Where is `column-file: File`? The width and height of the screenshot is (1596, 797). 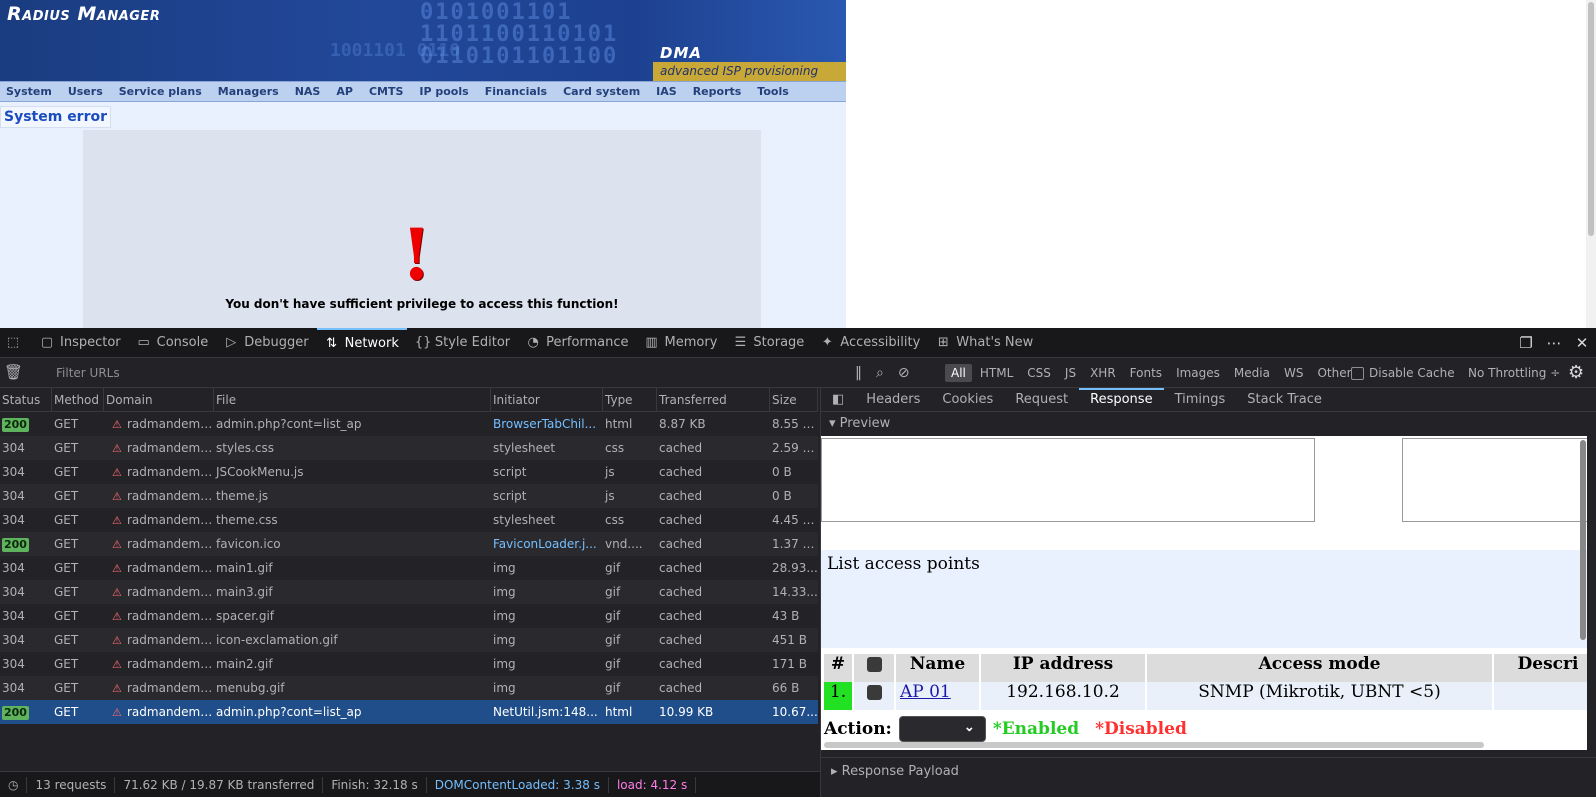 column-file: File is located at coordinates (352, 400).